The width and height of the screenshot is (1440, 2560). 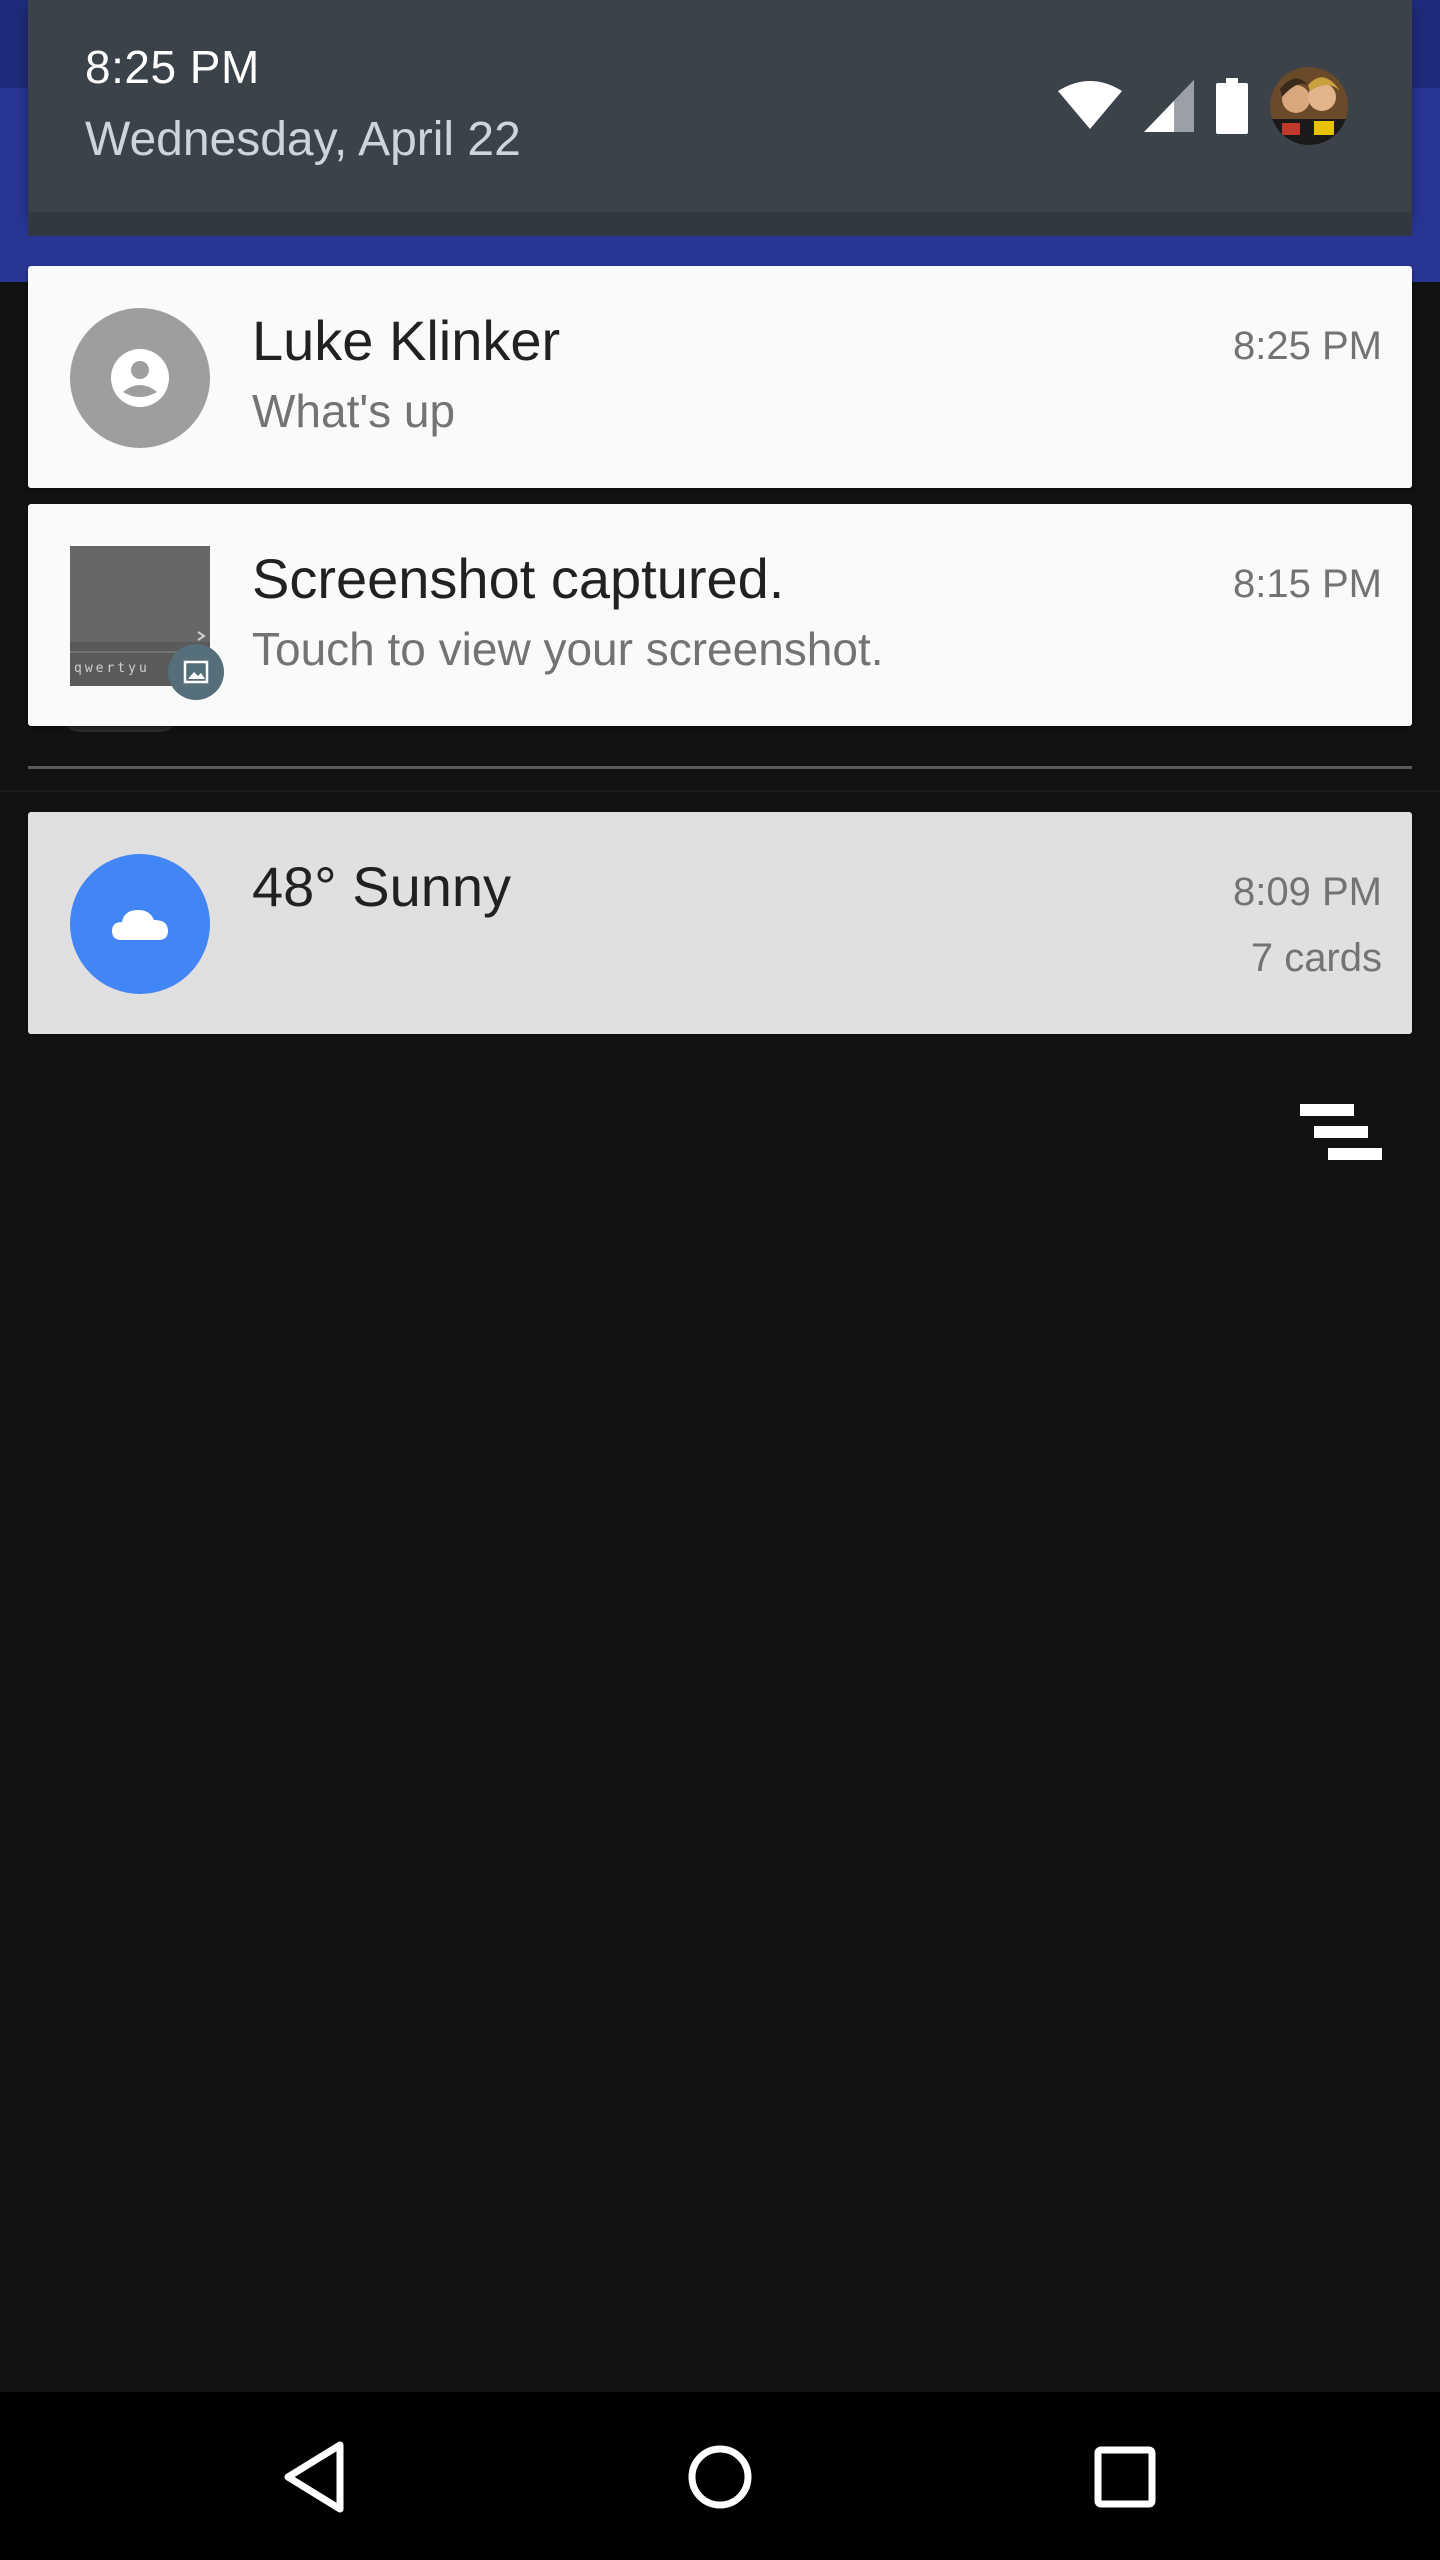 I want to click on clear-all-button, so click(x=1338, y=1135).